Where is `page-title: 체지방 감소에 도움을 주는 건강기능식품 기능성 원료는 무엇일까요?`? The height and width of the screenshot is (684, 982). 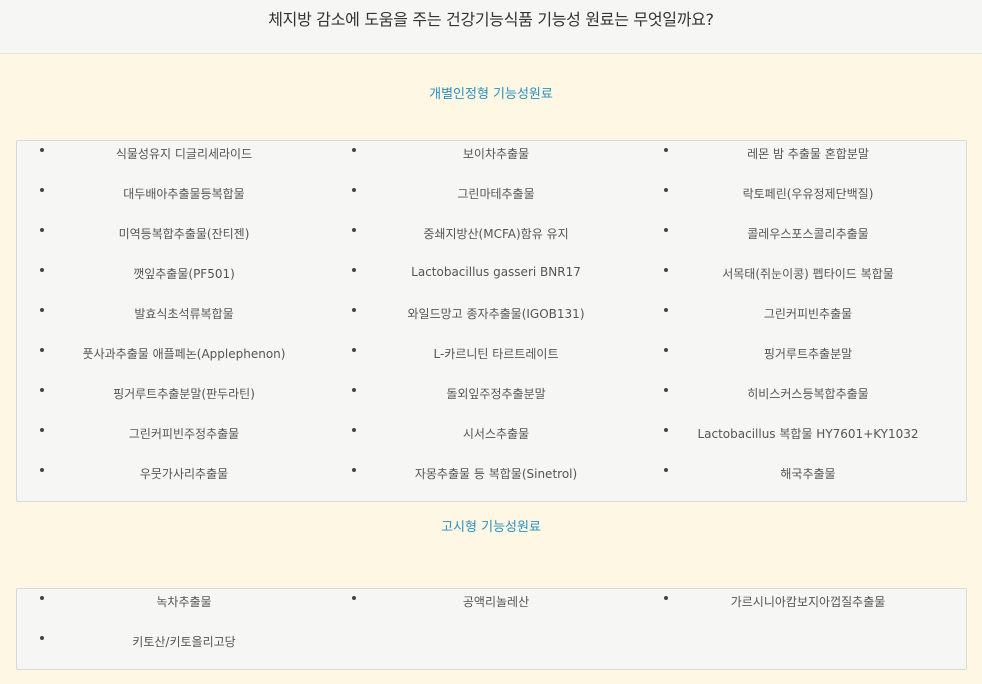 page-title: 체지방 감소에 도움을 주는 건강기능식품 기능성 원료는 무엇일까요? is located at coordinates (491, 19).